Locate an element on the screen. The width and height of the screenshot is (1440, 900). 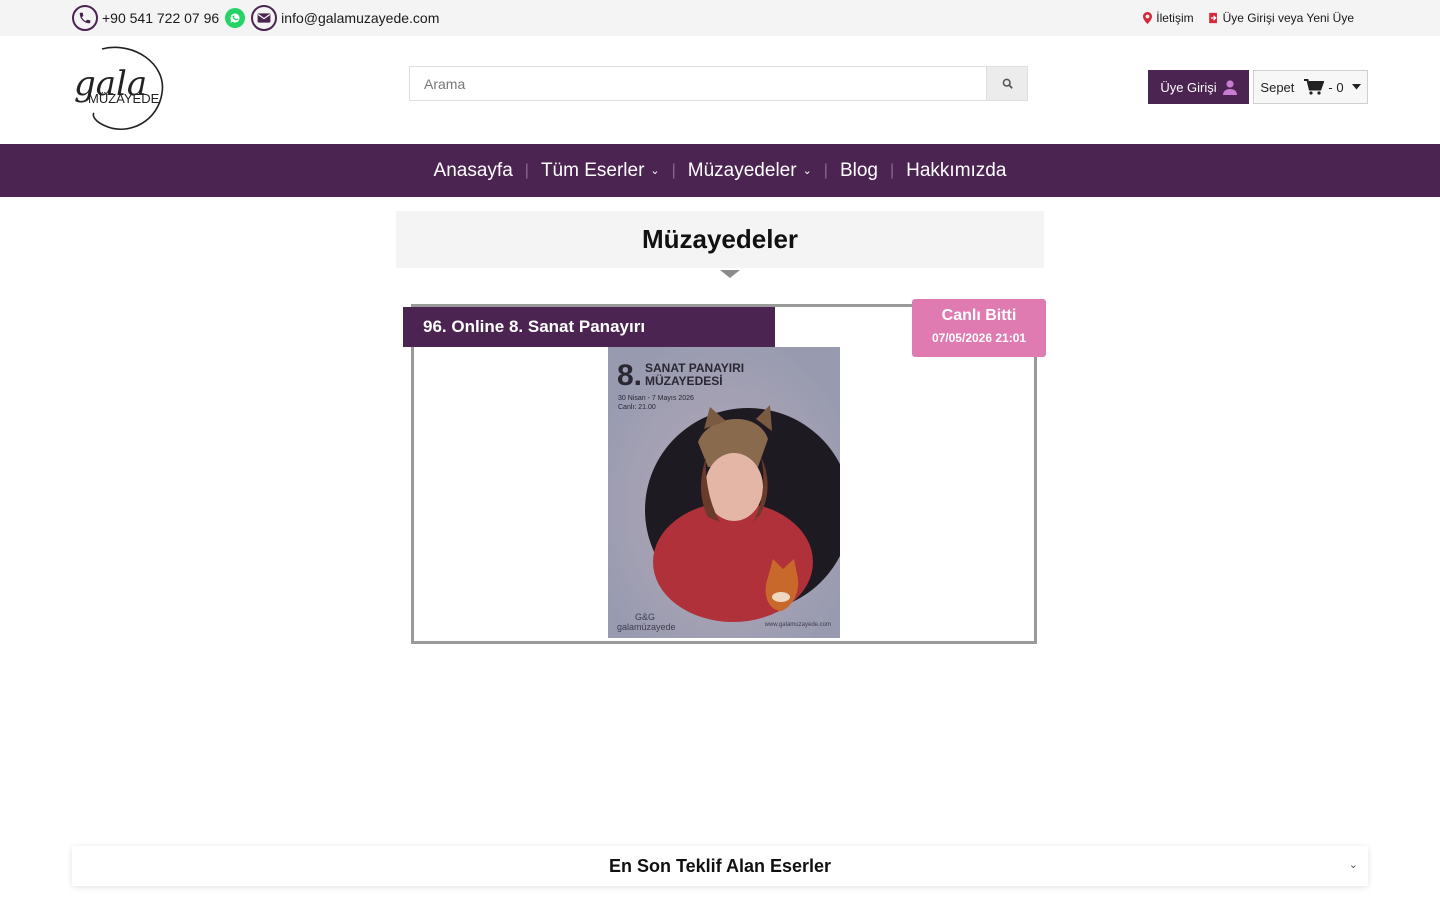
nav-all-artworks-label: Tüm Eserler is located at coordinates (592, 170).